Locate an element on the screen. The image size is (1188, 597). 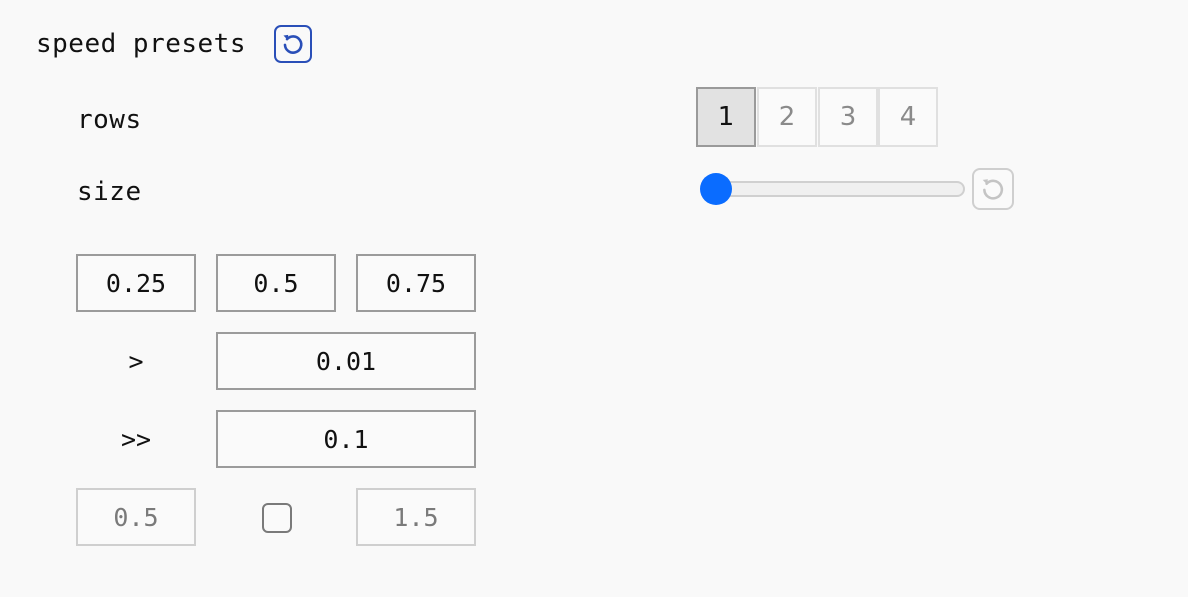
range-checkbox is located at coordinates (277, 518).